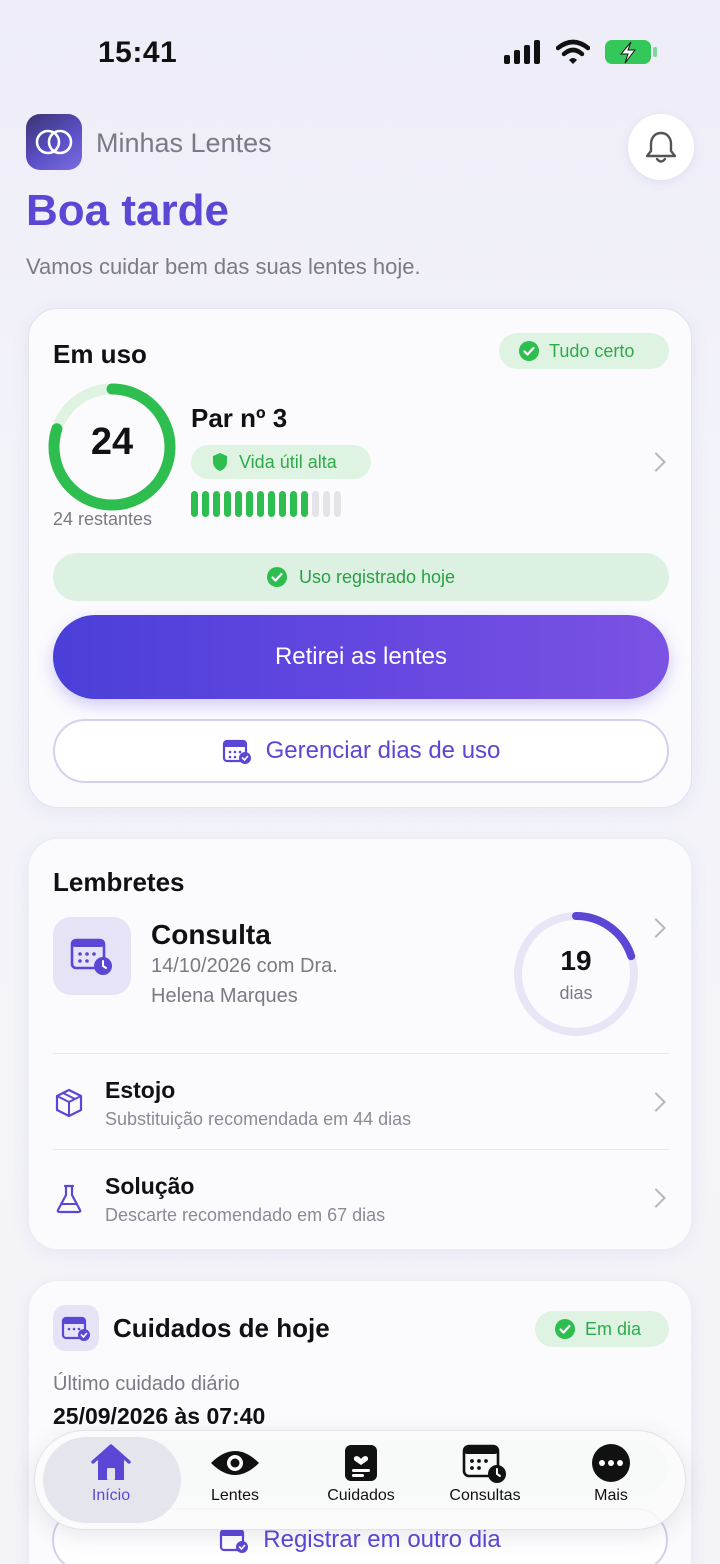  Describe the element at coordinates (611, 1495) in the screenshot. I see `tab-label: Mais` at that location.